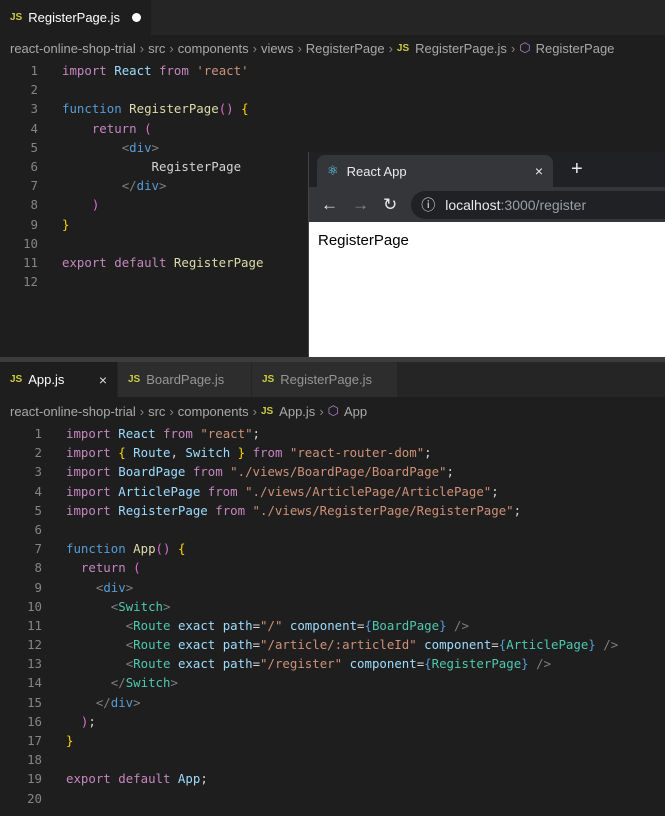 The width and height of the screenshot is (665, 816). Describe the element at coordinates (405, 625) in the screenshot. I see `code-token: BoardPage` at that location.